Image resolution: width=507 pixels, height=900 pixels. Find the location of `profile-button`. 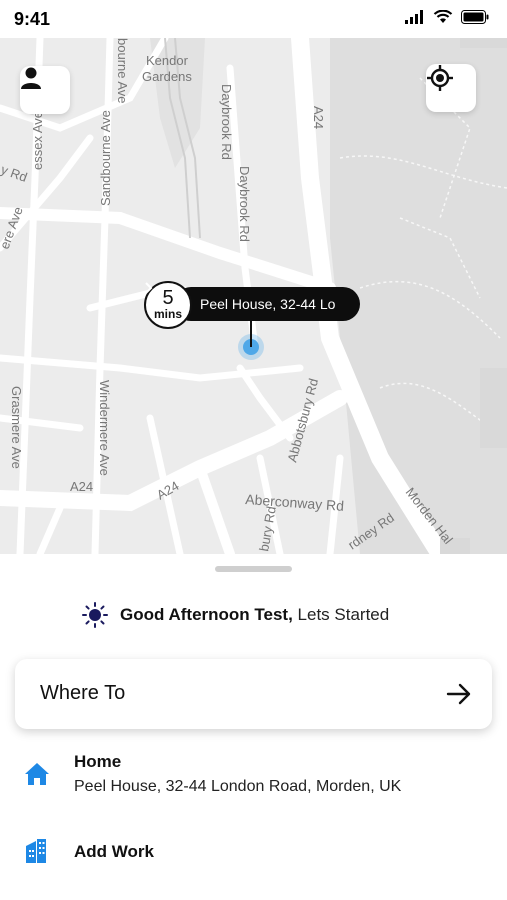

profile-button is located at coordinates (45, 90).